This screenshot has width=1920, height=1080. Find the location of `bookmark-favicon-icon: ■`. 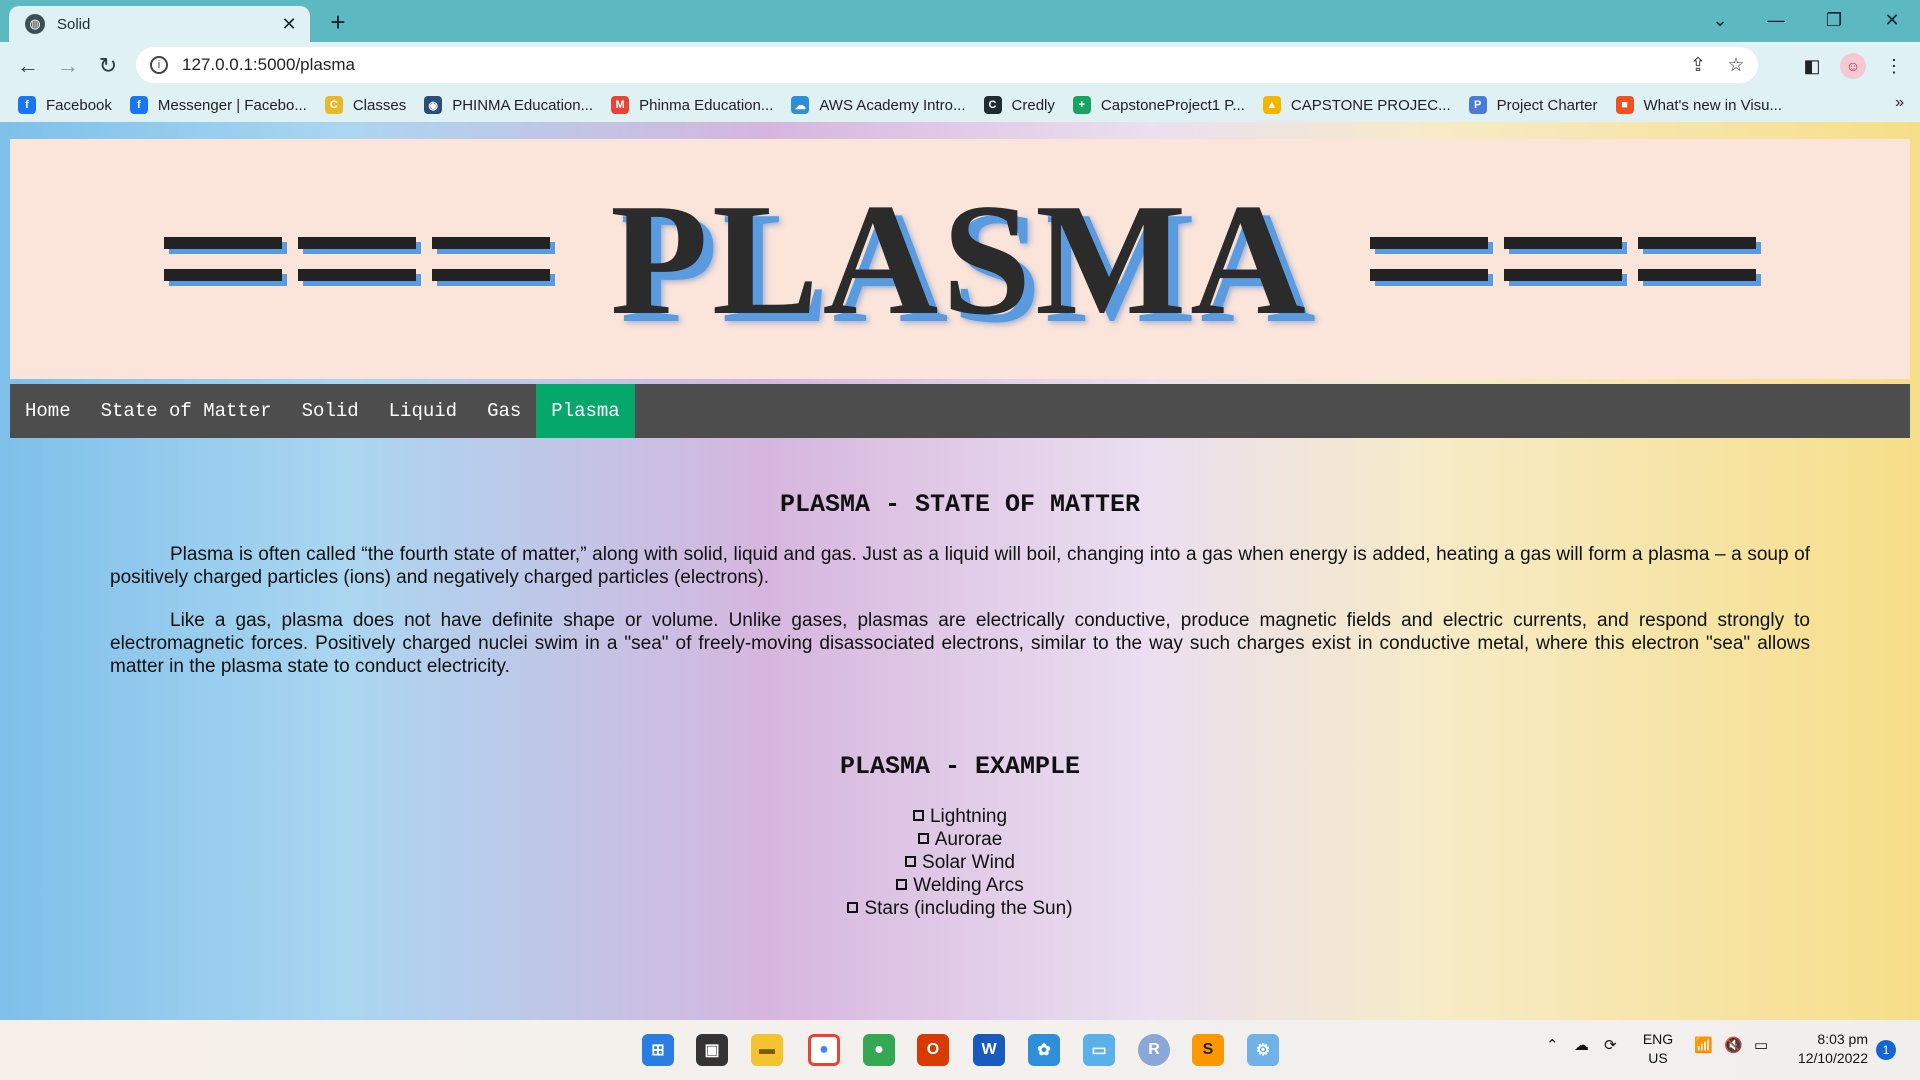

bookmark-favicon-icon: ■ is located at coordinates (1624, 105).